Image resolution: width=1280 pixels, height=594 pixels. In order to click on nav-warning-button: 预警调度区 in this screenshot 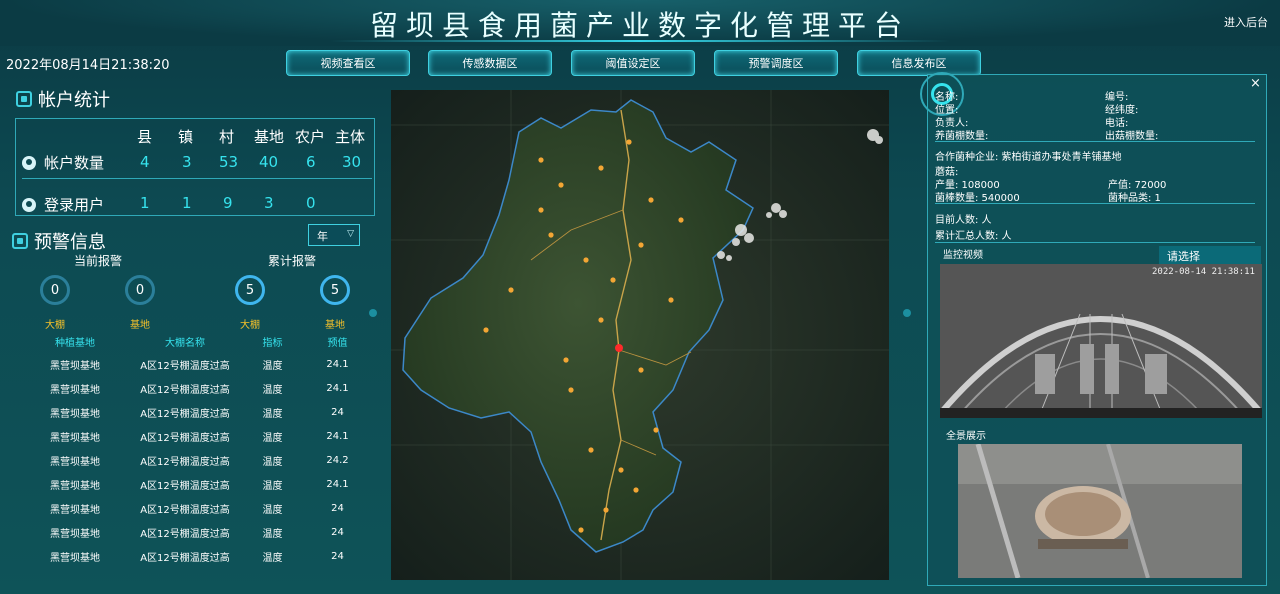, I will do `click(776, 63)`.